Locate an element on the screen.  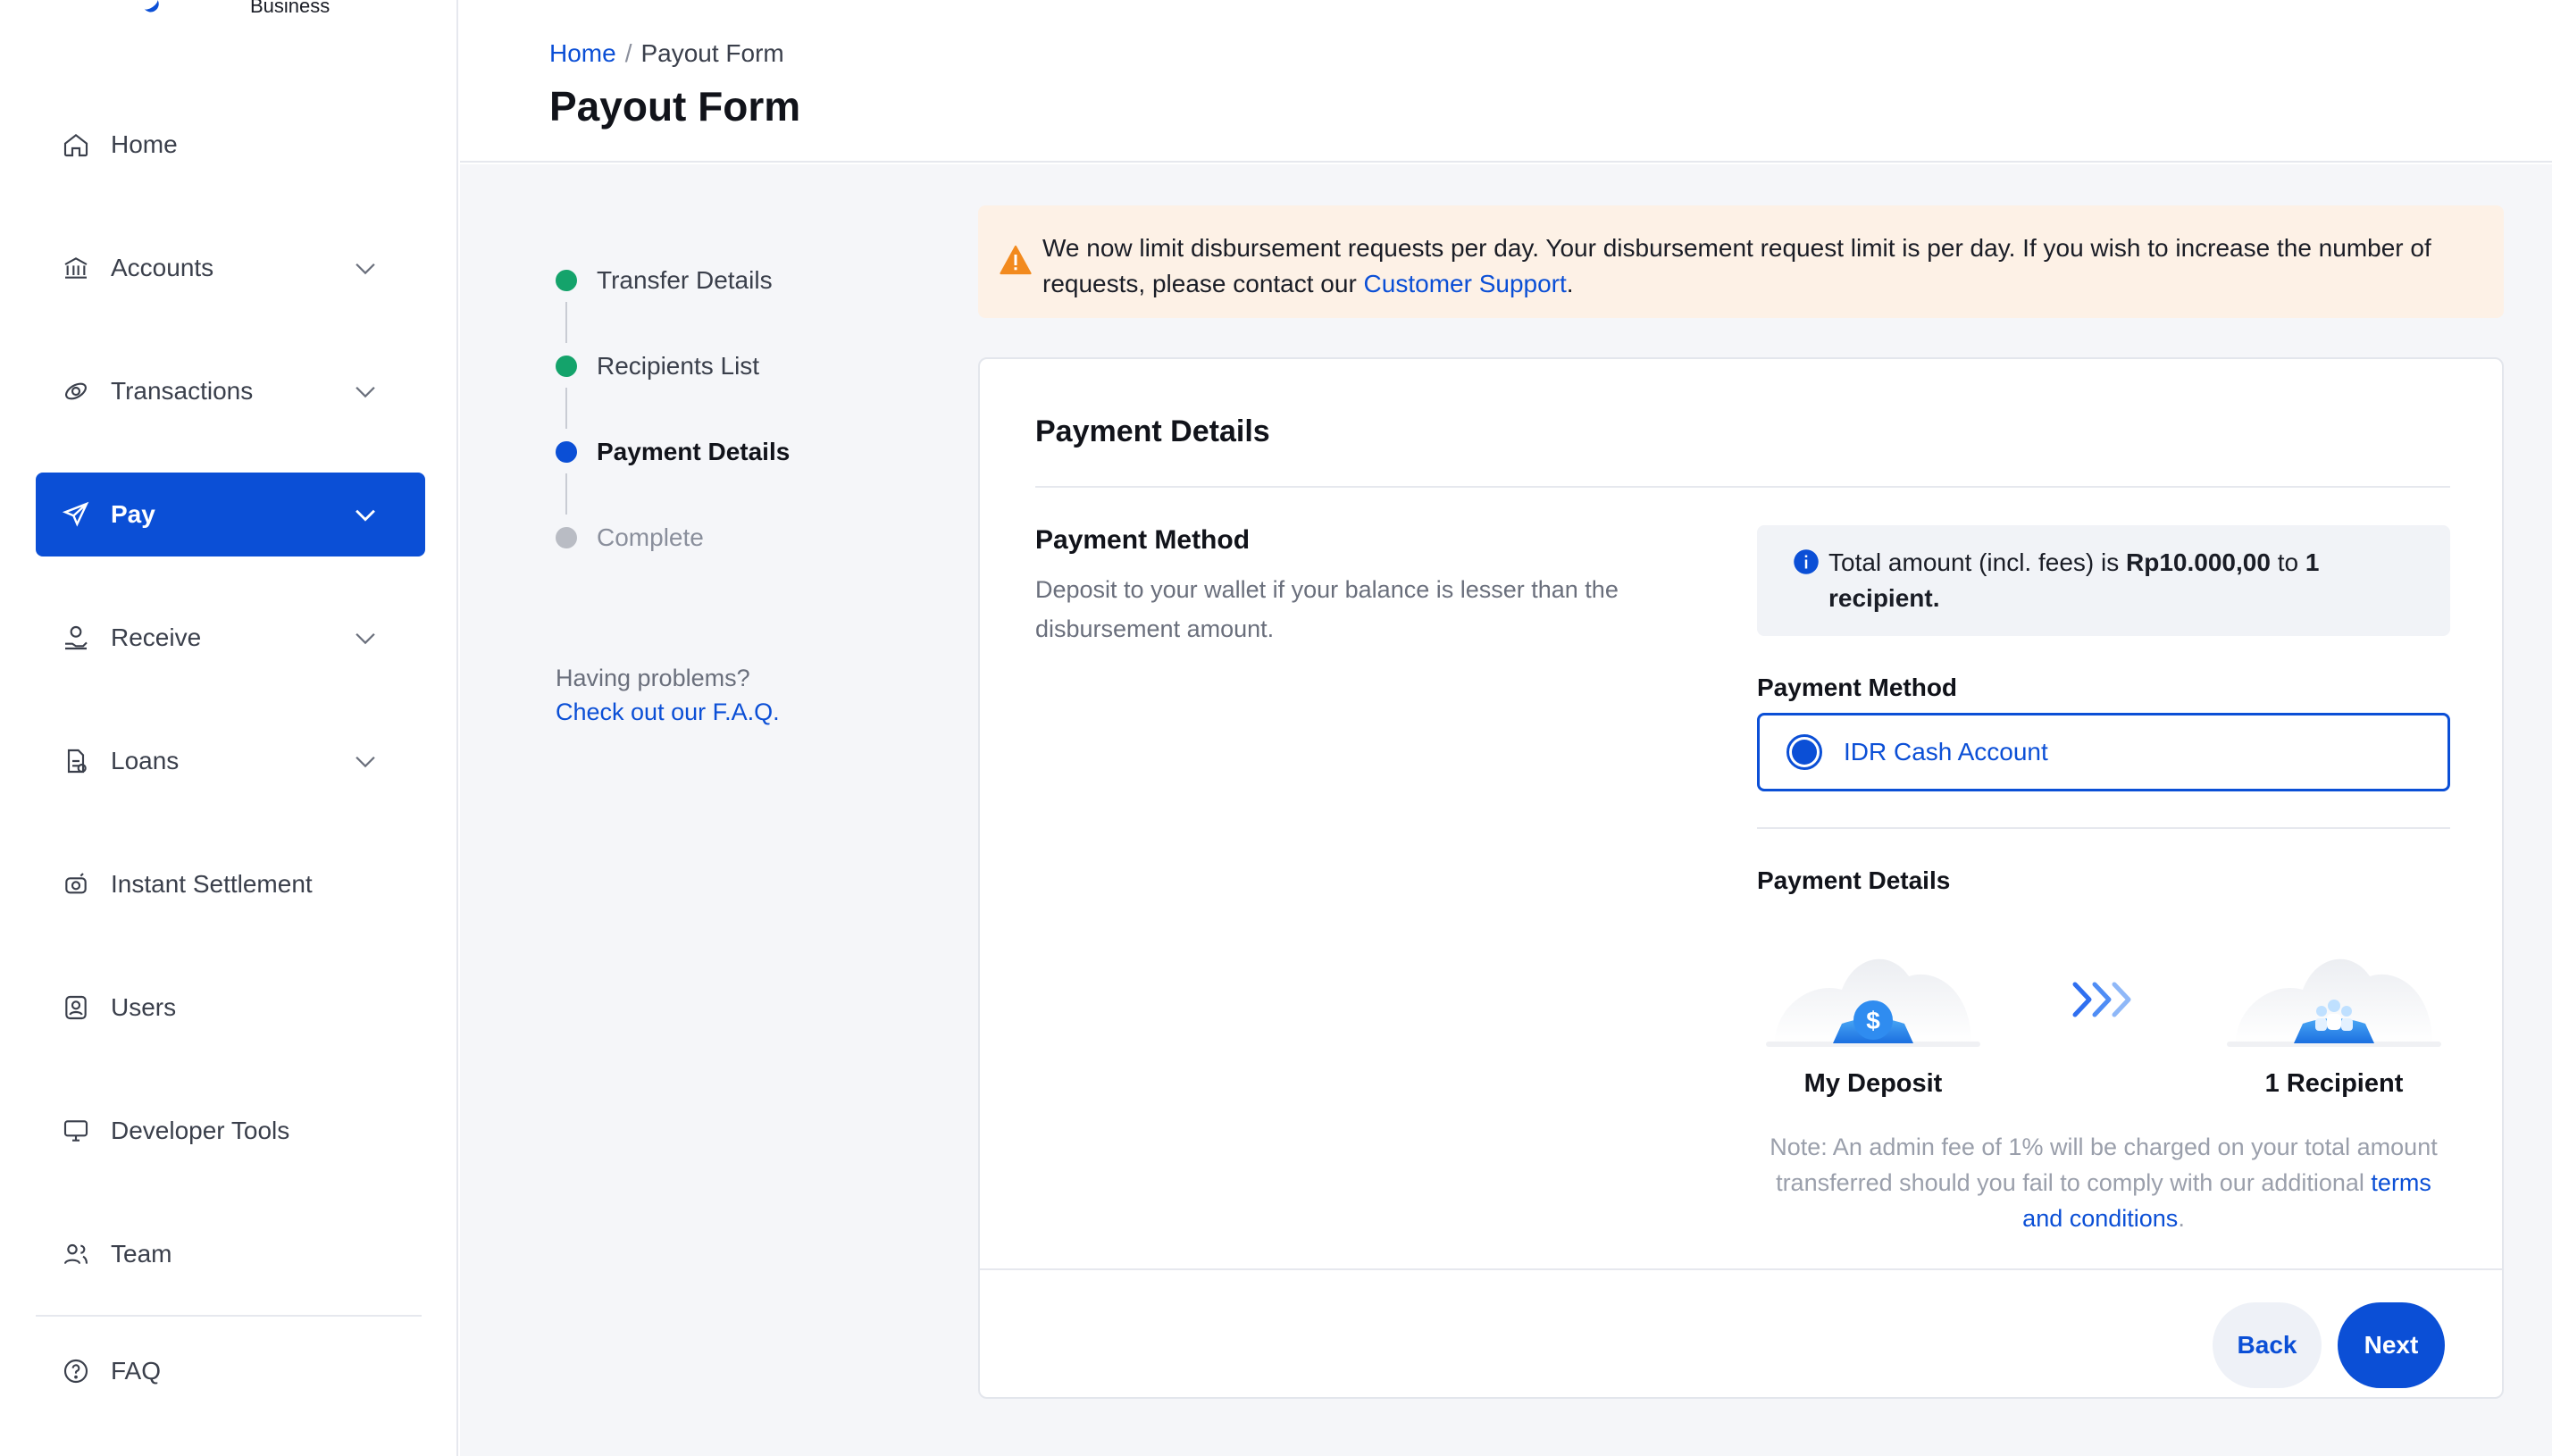
deposit-illustration-icon: $ is located at coordinates (1873, 1002).